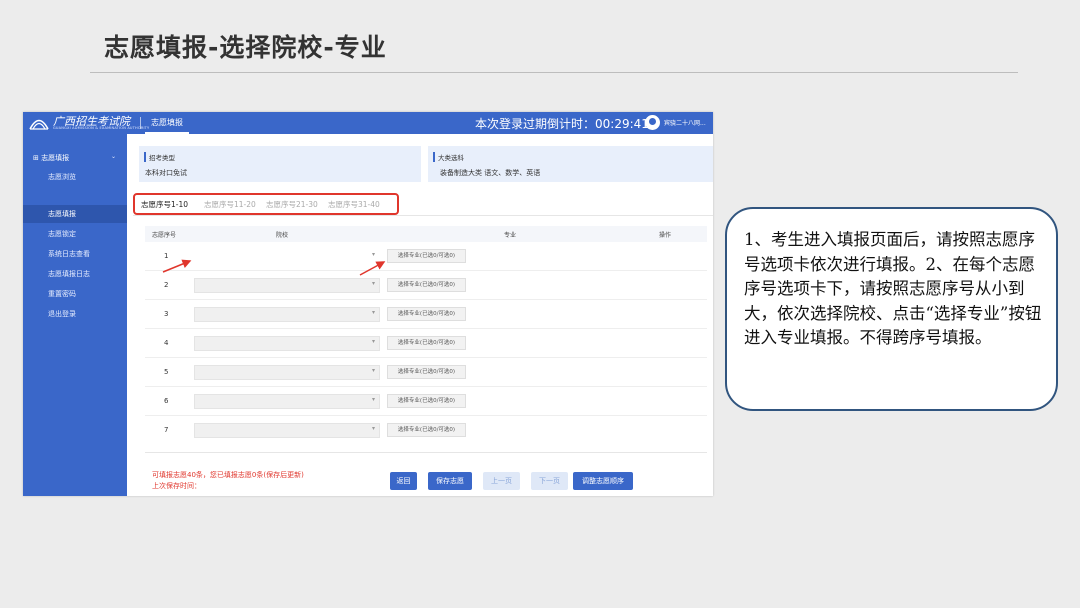 The height and width of the screenshot is (608, 1080). What do you see at coordinates (501, 481) in the screenshot?
I see `prev-page-button: 上一页` at bounding box center [501, 481].